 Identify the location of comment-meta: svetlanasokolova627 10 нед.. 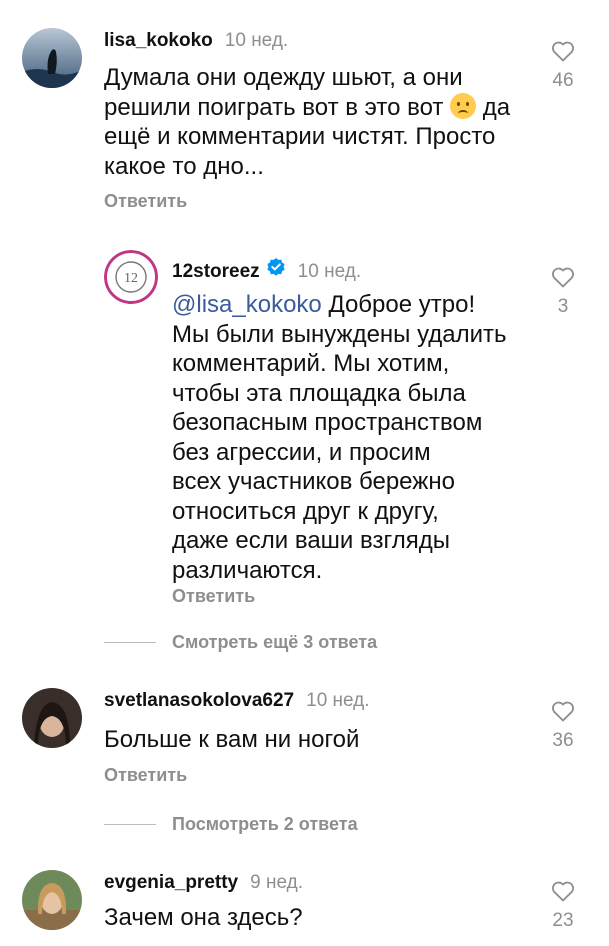
(237, 701).